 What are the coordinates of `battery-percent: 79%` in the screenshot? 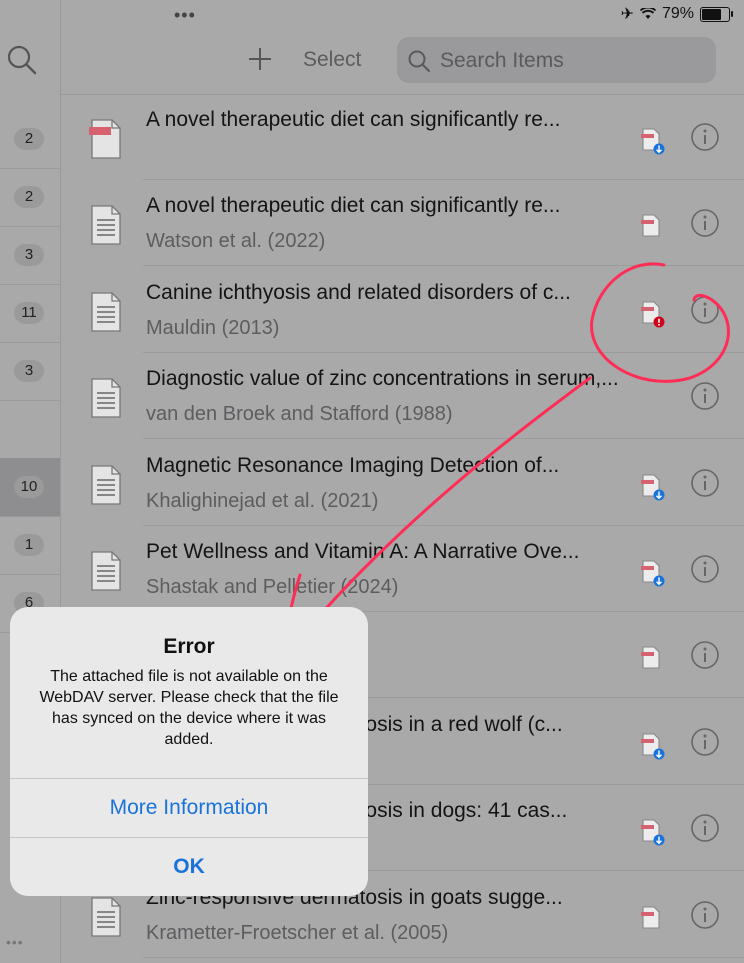 It's located at (677, 13).